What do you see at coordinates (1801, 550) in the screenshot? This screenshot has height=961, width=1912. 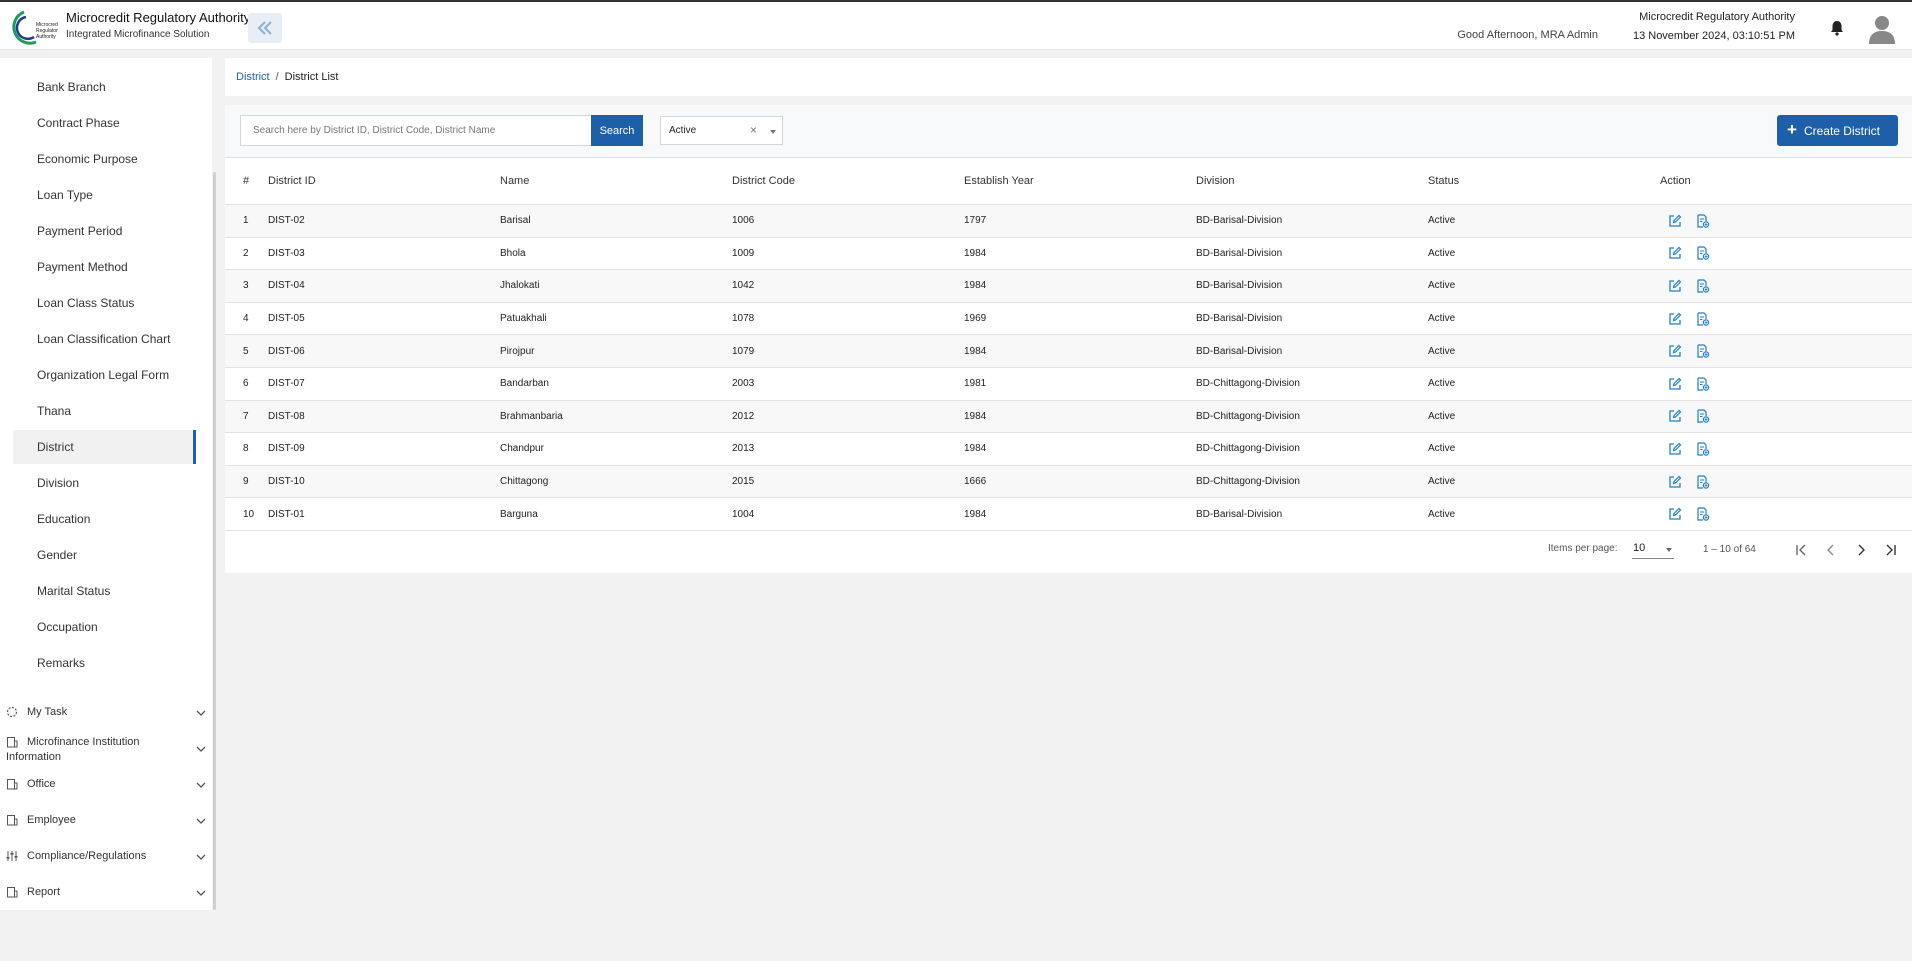 I see `first-page-button` at bounding box center [1801, 550].